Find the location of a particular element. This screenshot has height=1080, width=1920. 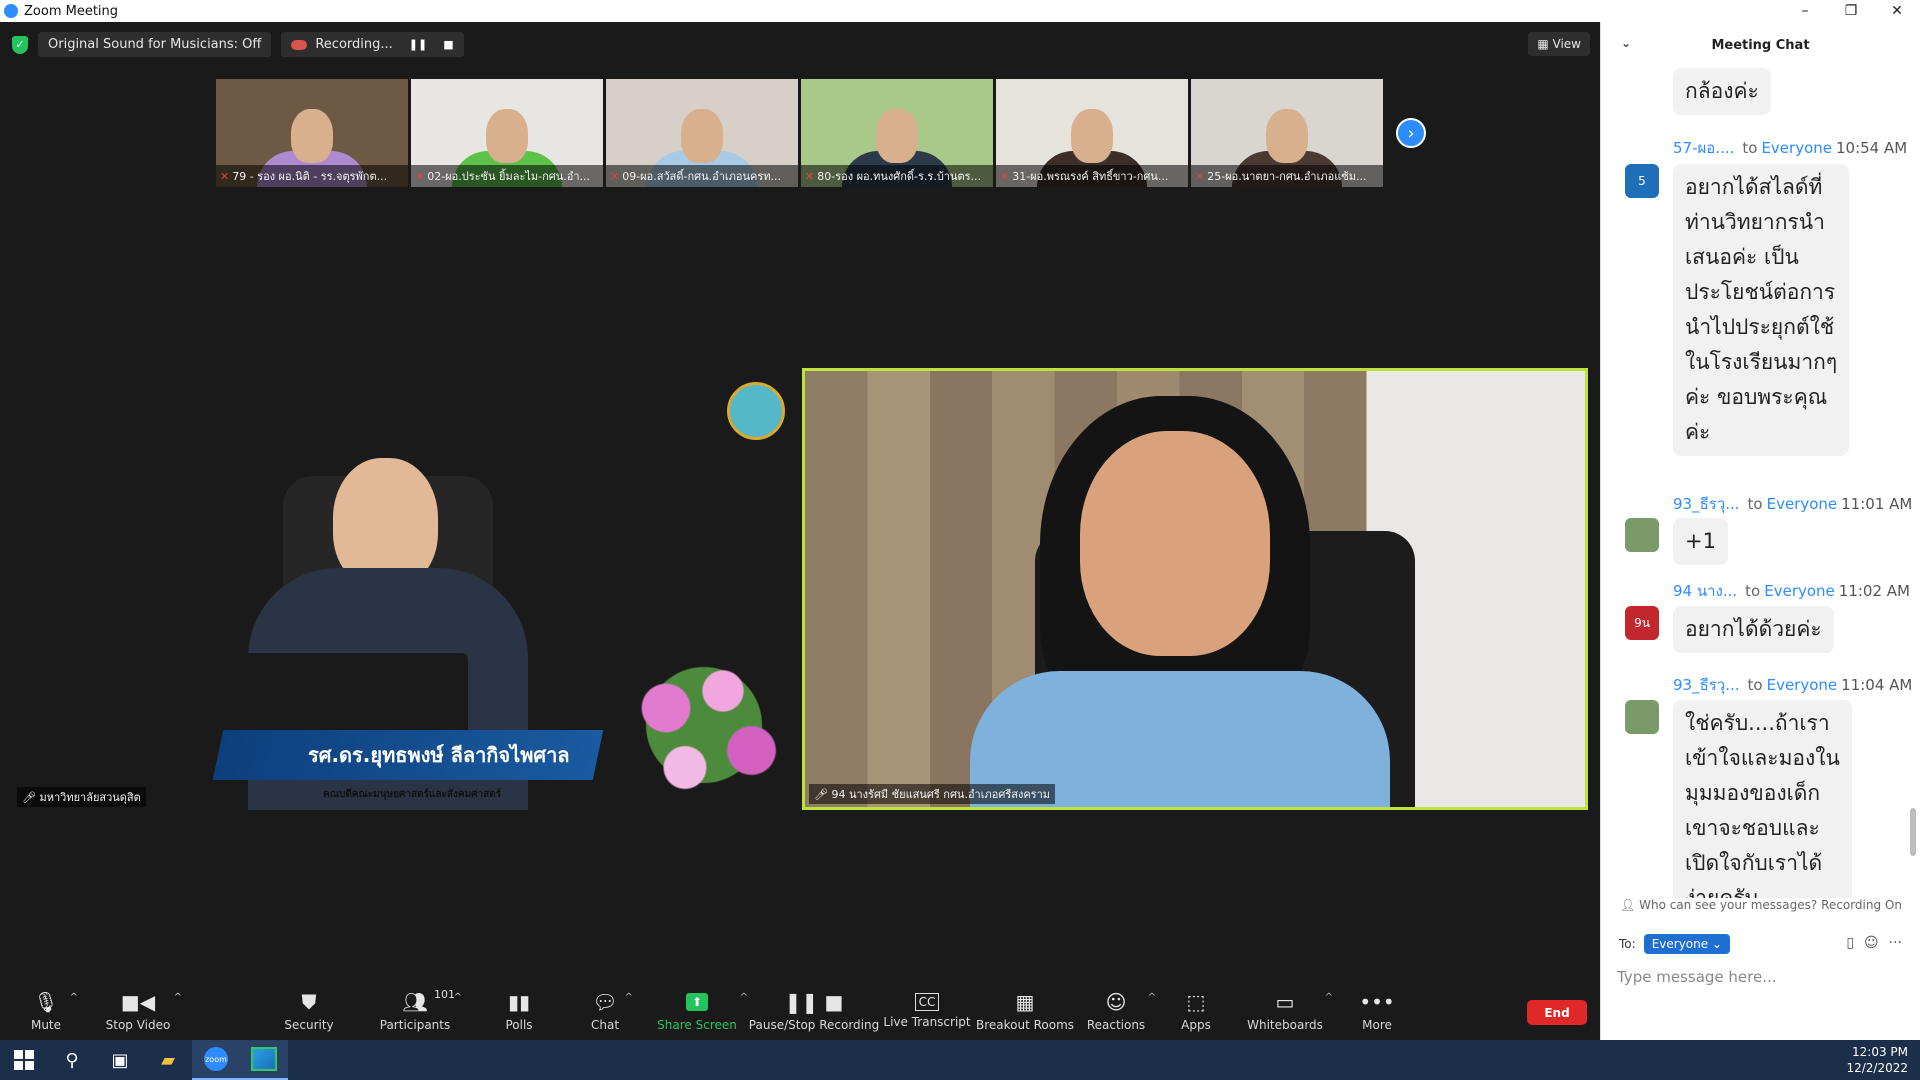

more-button: ••• More is located at coordinates (1376, 1011).